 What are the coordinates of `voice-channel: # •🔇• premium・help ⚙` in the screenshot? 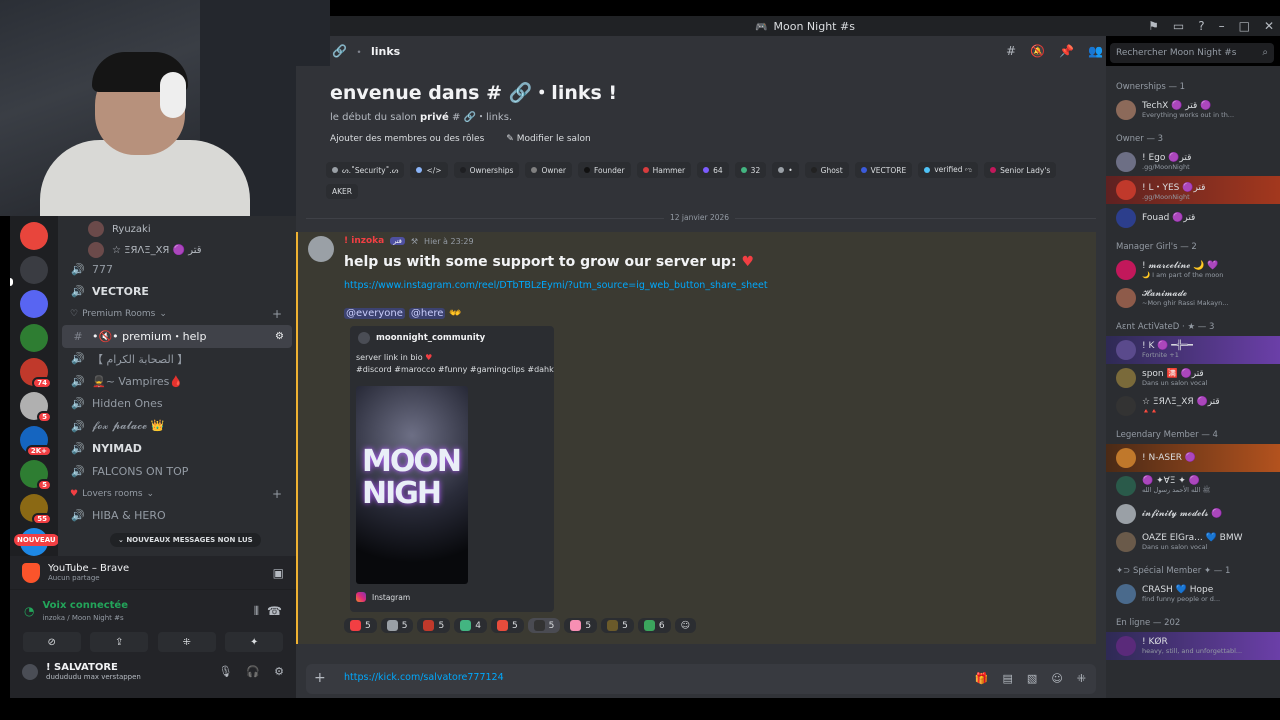 It's located at (177, 336).